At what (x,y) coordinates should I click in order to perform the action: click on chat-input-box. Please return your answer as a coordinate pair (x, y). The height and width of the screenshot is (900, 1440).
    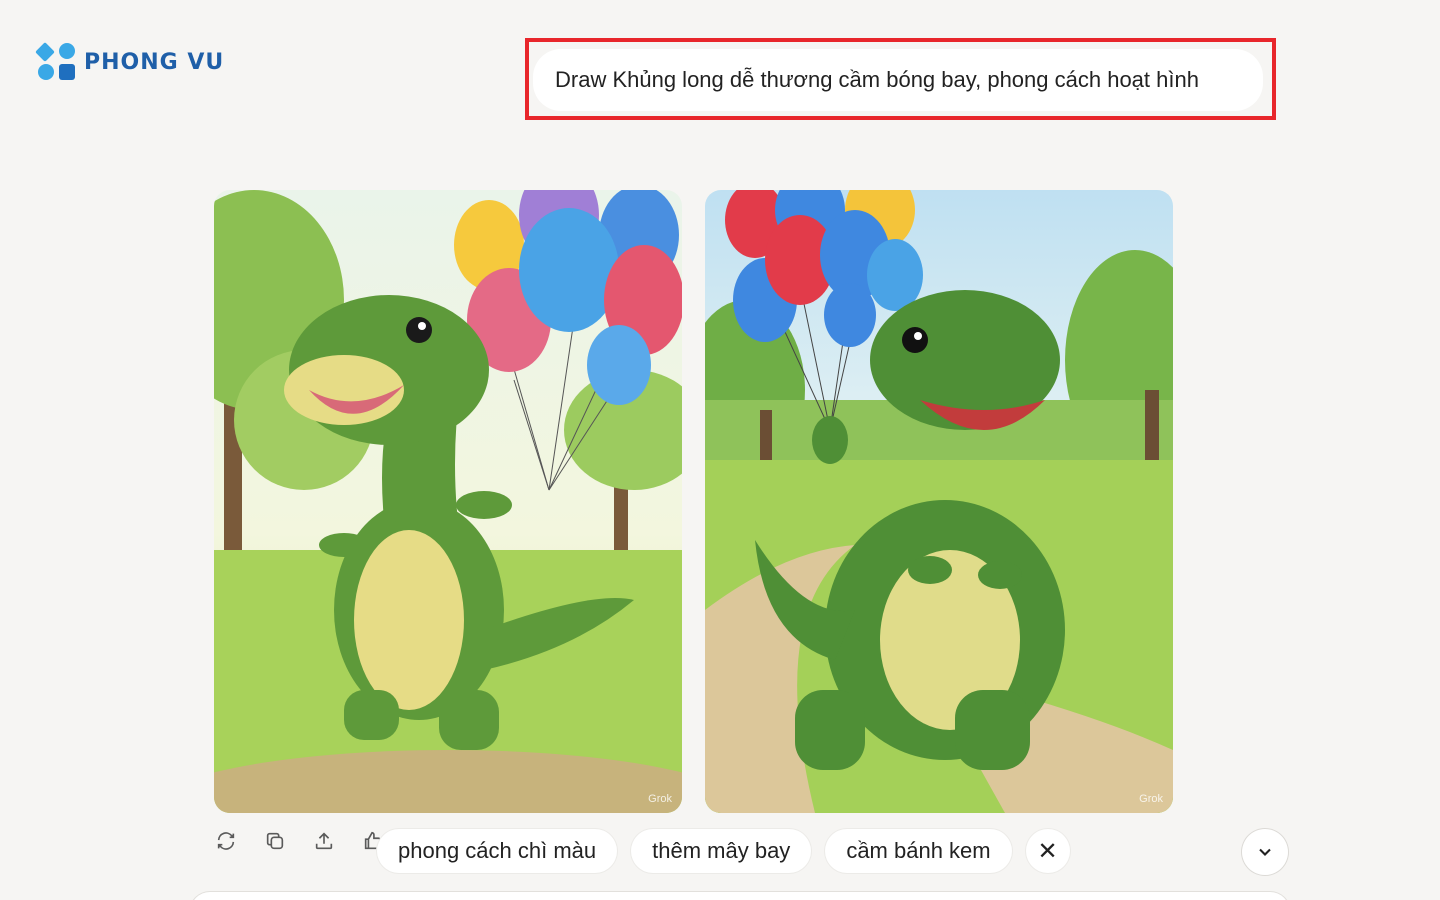
    Looking at the image, I should click on (740, 896).